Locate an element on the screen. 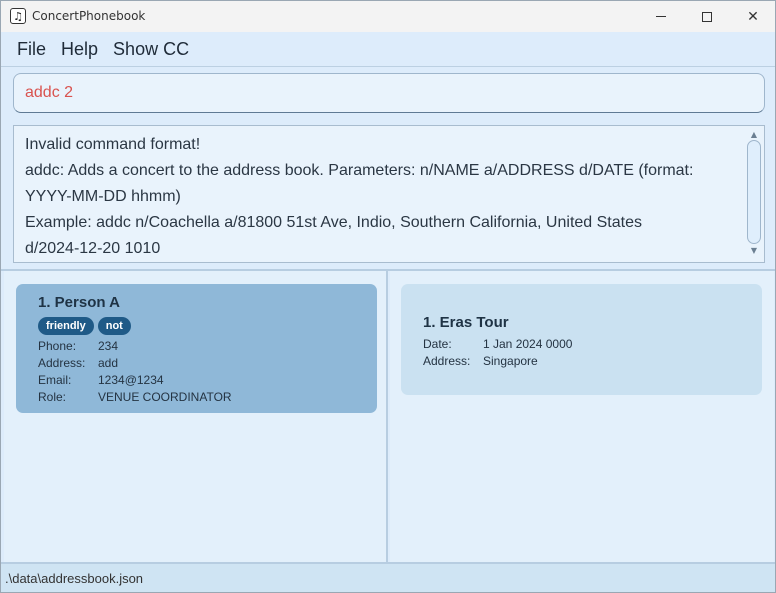  command-input: addc 2 is located at coordinates (389, 93).